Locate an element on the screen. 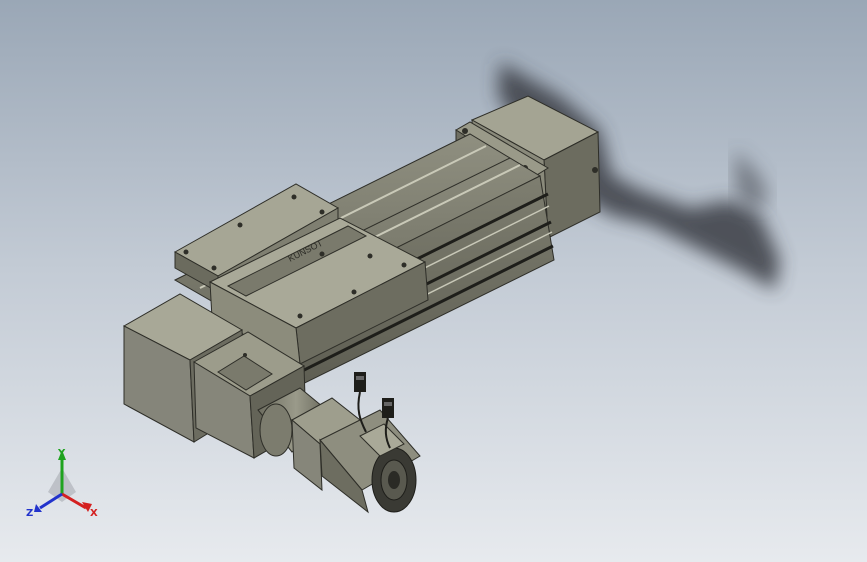  axis-triad-icon: Y X Z is located at coordinates (62, 483).